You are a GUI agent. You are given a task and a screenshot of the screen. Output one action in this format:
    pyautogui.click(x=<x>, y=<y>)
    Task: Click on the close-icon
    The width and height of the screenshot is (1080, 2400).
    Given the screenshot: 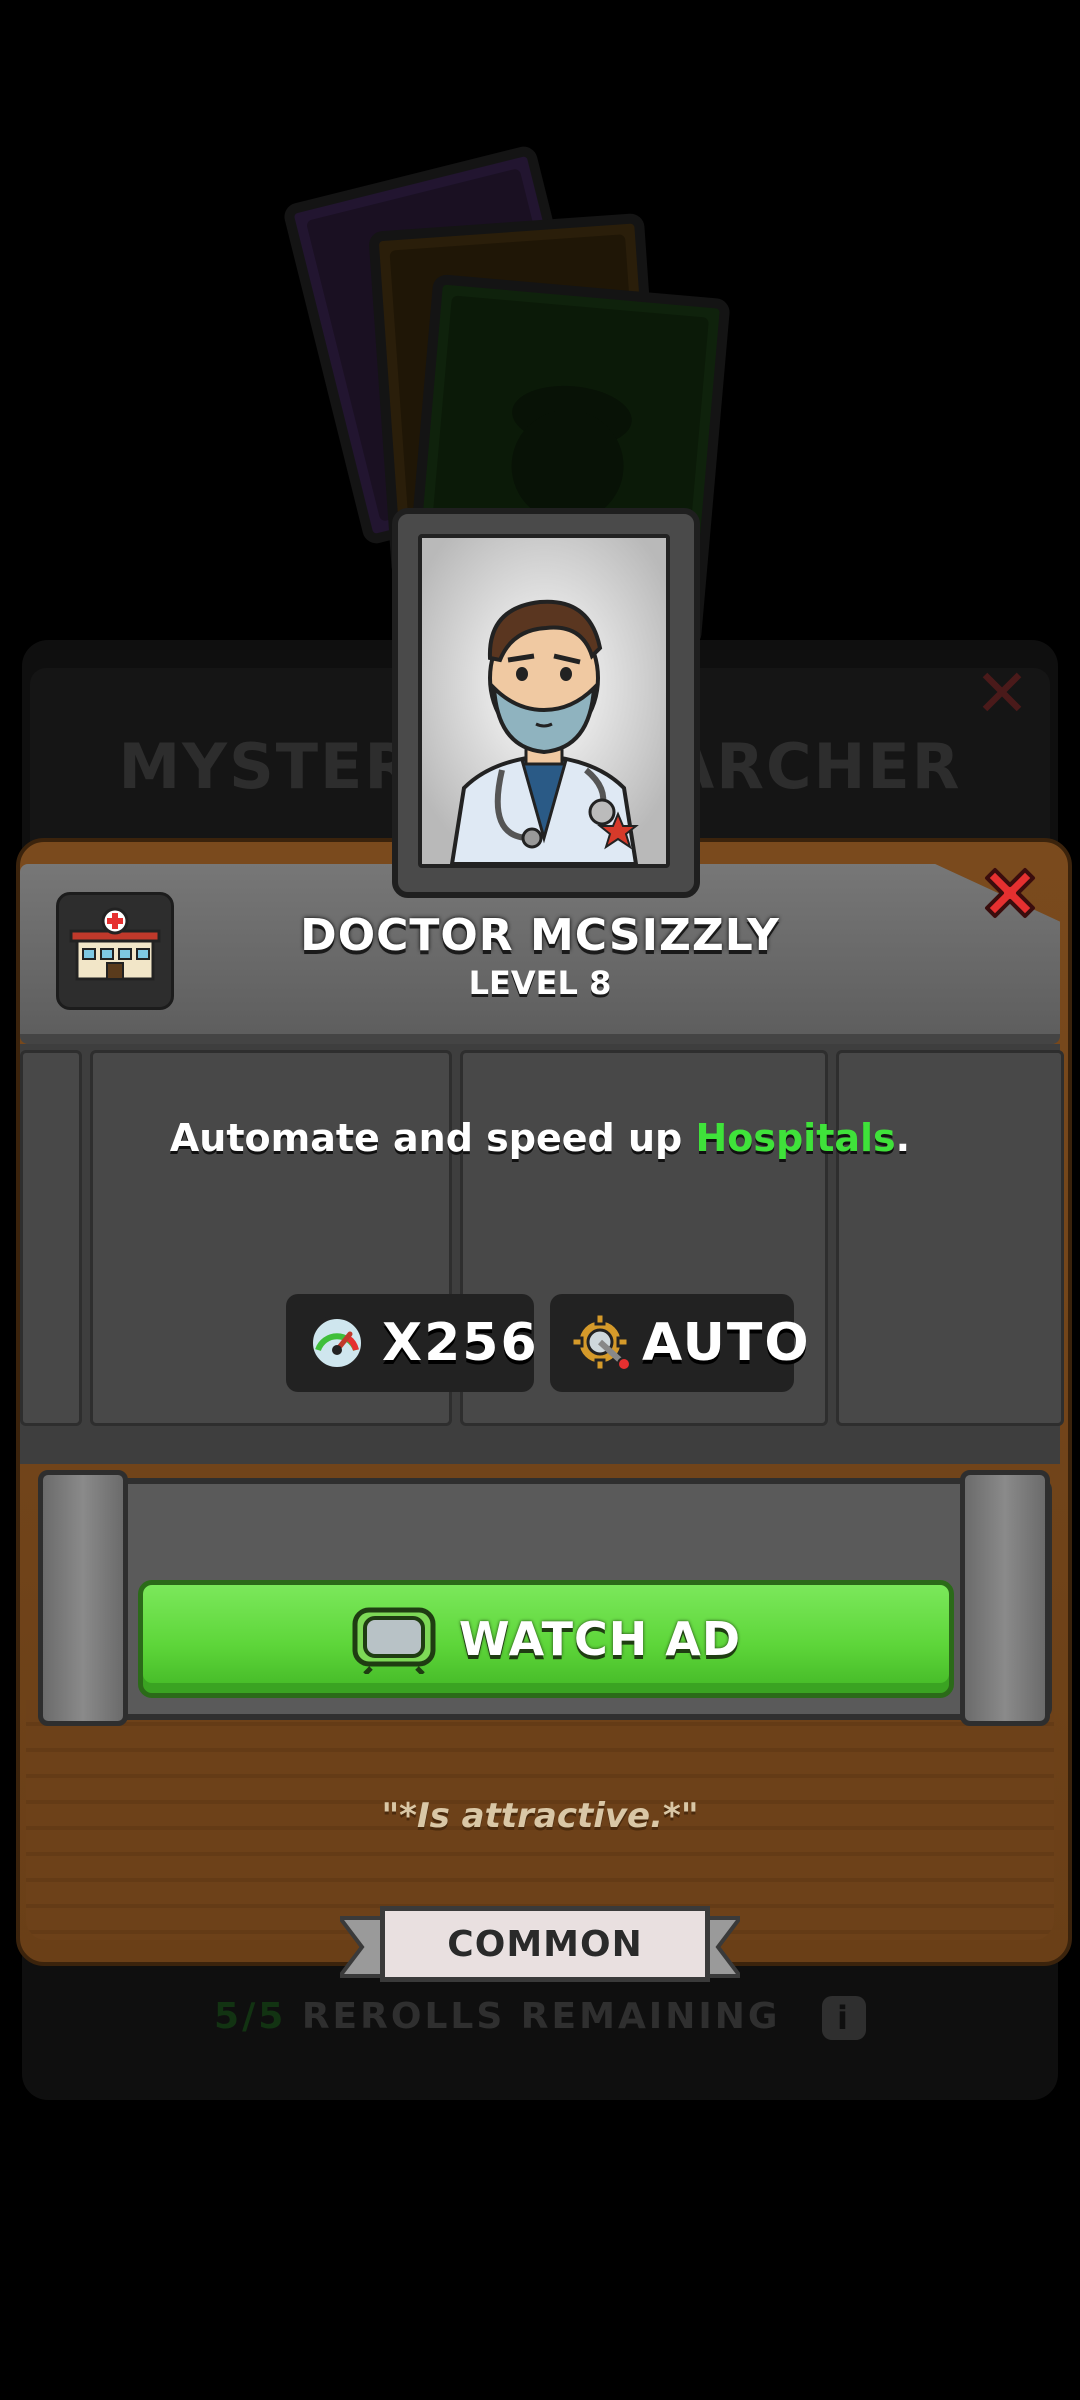 What is the action you would take?
    pyautogui.click(x=1010, y=893)
    